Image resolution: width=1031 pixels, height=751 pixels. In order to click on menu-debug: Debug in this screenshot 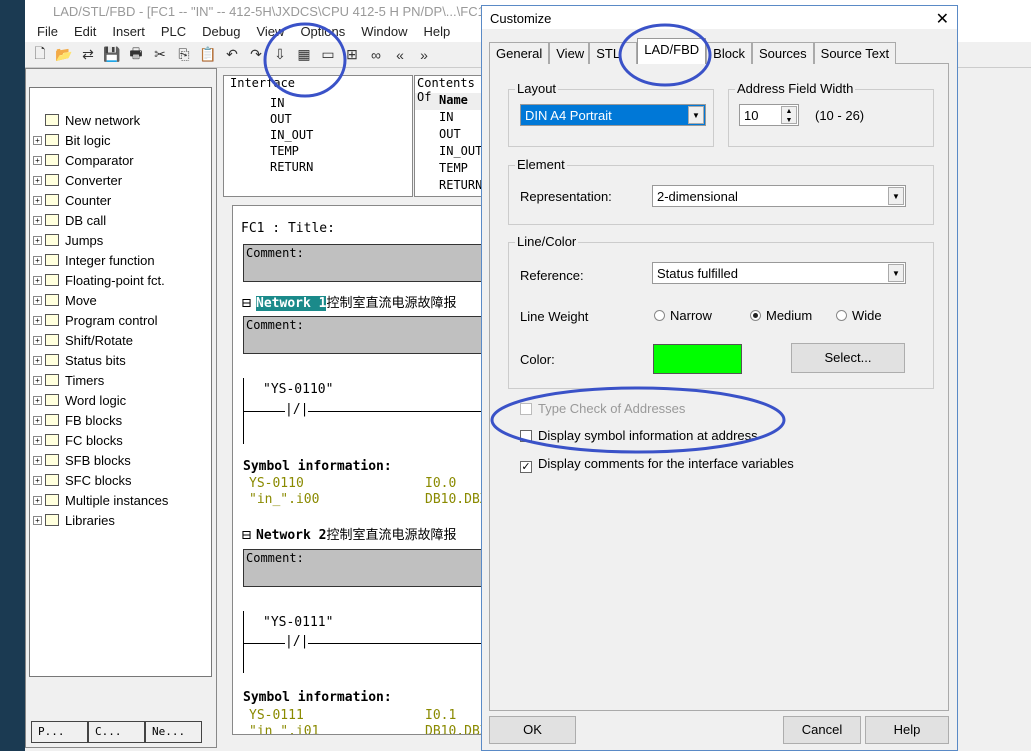, I will do `click(221, 32)`.